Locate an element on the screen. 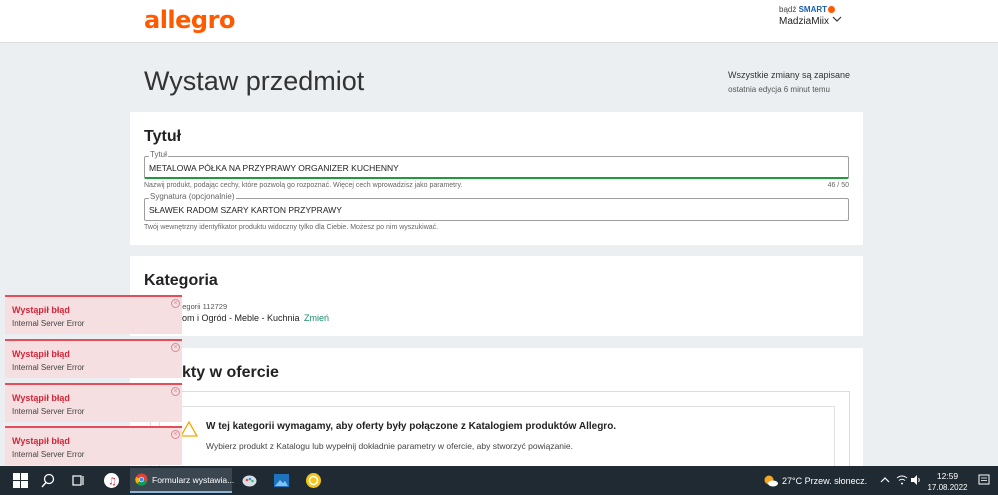 This screenshot has width=998, height=495. page-title: Wystaw przedmiot is located at coordinates (254, 81).